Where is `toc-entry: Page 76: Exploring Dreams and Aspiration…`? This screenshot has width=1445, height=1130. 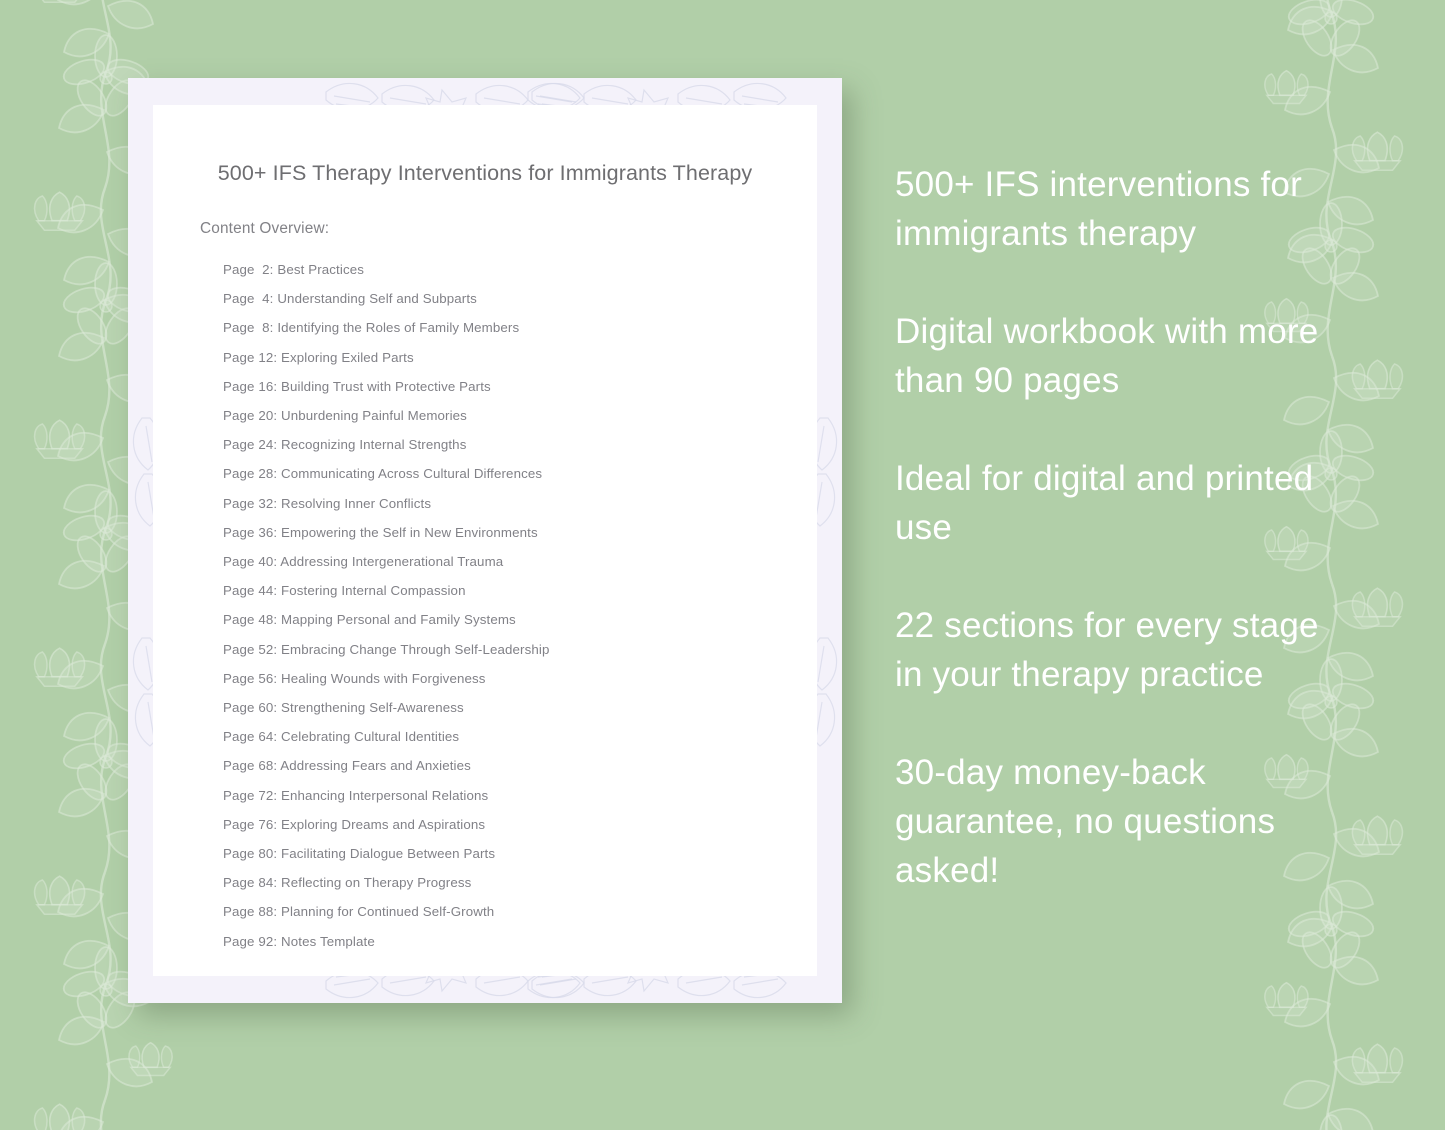
toc-entry: Page 76: Exploring Dreams and Aspiration… is located at coordinates (520, 824).